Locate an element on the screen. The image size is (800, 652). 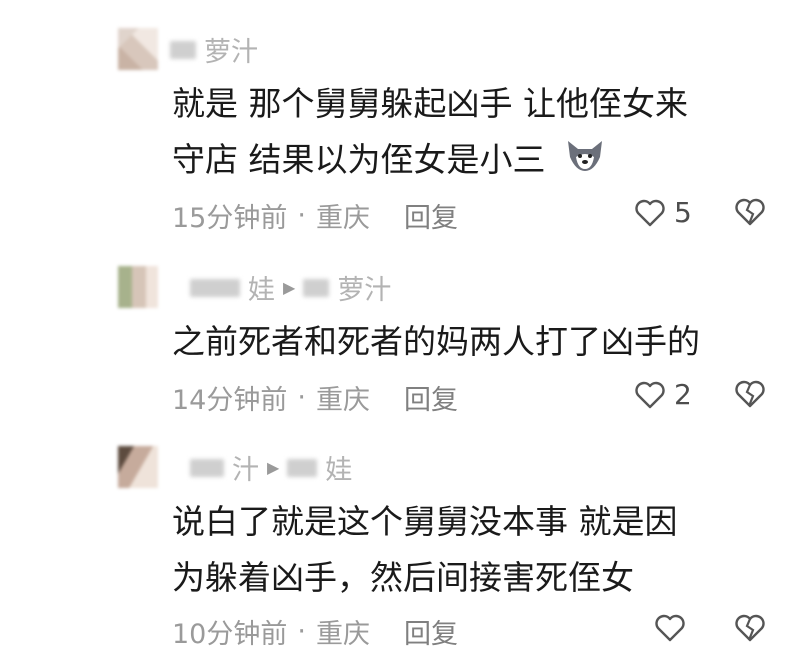
username: 萝汁 is located at coordinates (214, 49).